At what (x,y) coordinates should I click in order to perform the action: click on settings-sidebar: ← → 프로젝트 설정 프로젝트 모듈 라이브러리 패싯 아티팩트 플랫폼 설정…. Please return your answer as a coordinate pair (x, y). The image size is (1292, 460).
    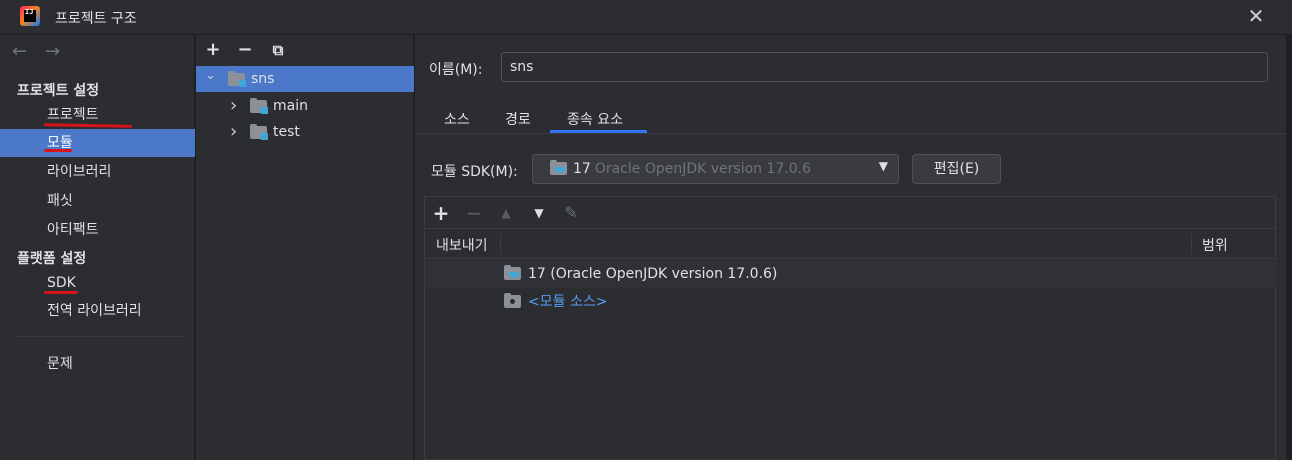
    Looking at the image, I should click on (97, 247).